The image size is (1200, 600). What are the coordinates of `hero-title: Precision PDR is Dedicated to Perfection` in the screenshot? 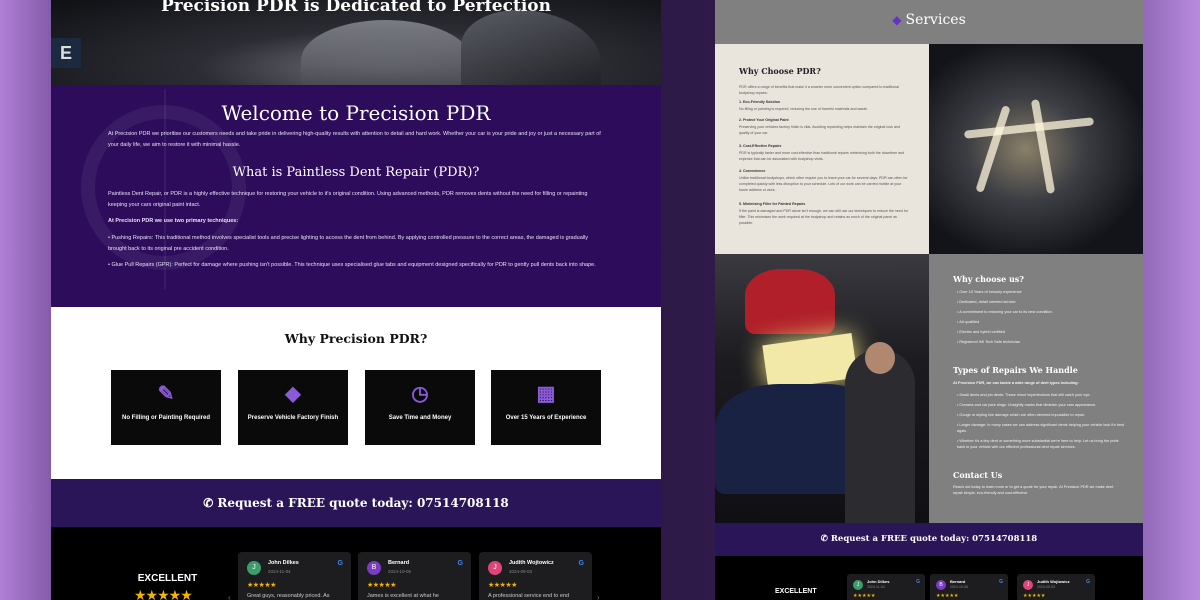 It's located at (356, 8).